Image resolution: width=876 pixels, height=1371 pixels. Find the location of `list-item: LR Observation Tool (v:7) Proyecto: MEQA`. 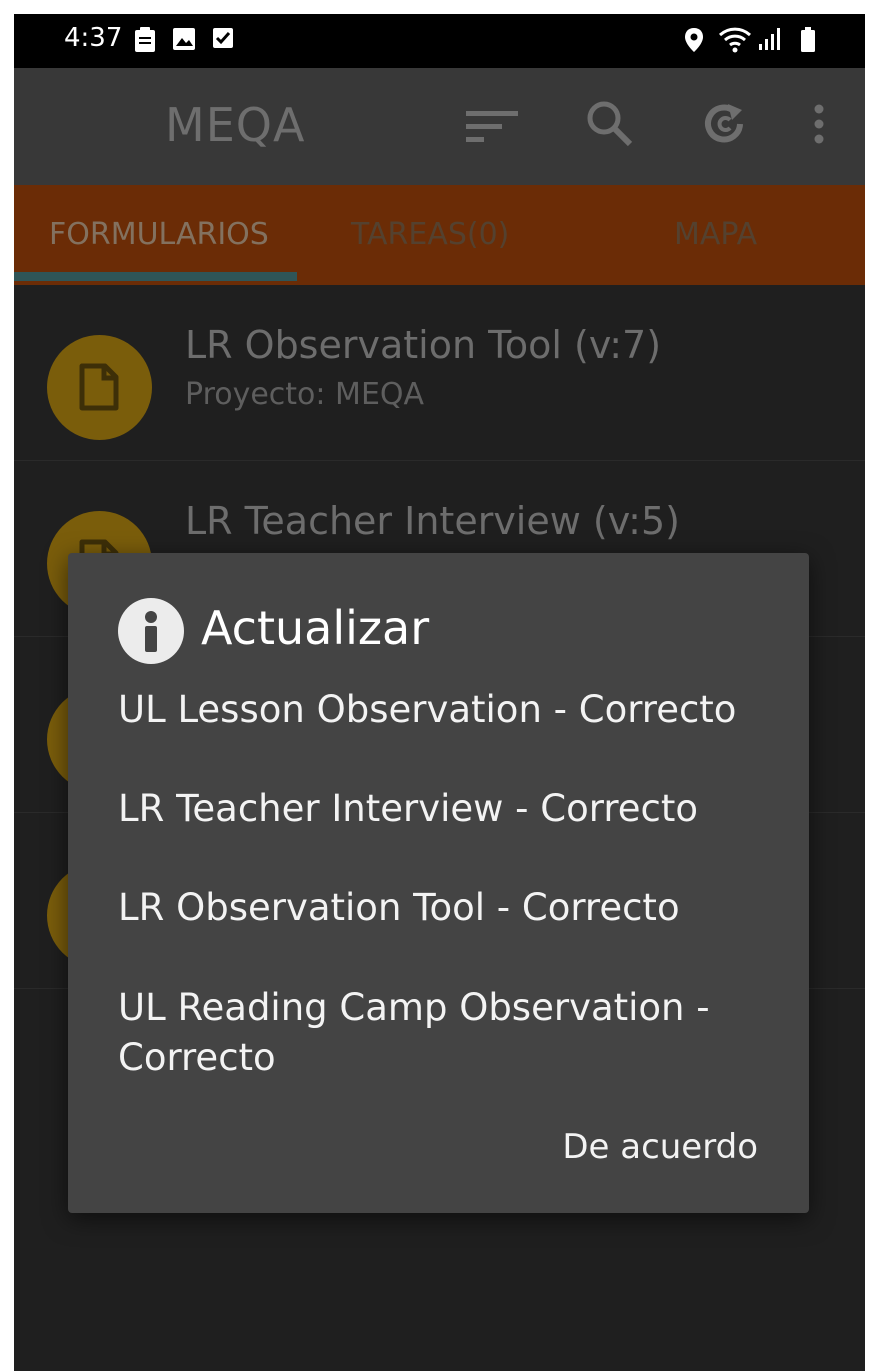

list-item: LR Observation Tool (v:7) Proyecto: MEQA is located at coordinates (439, 373).